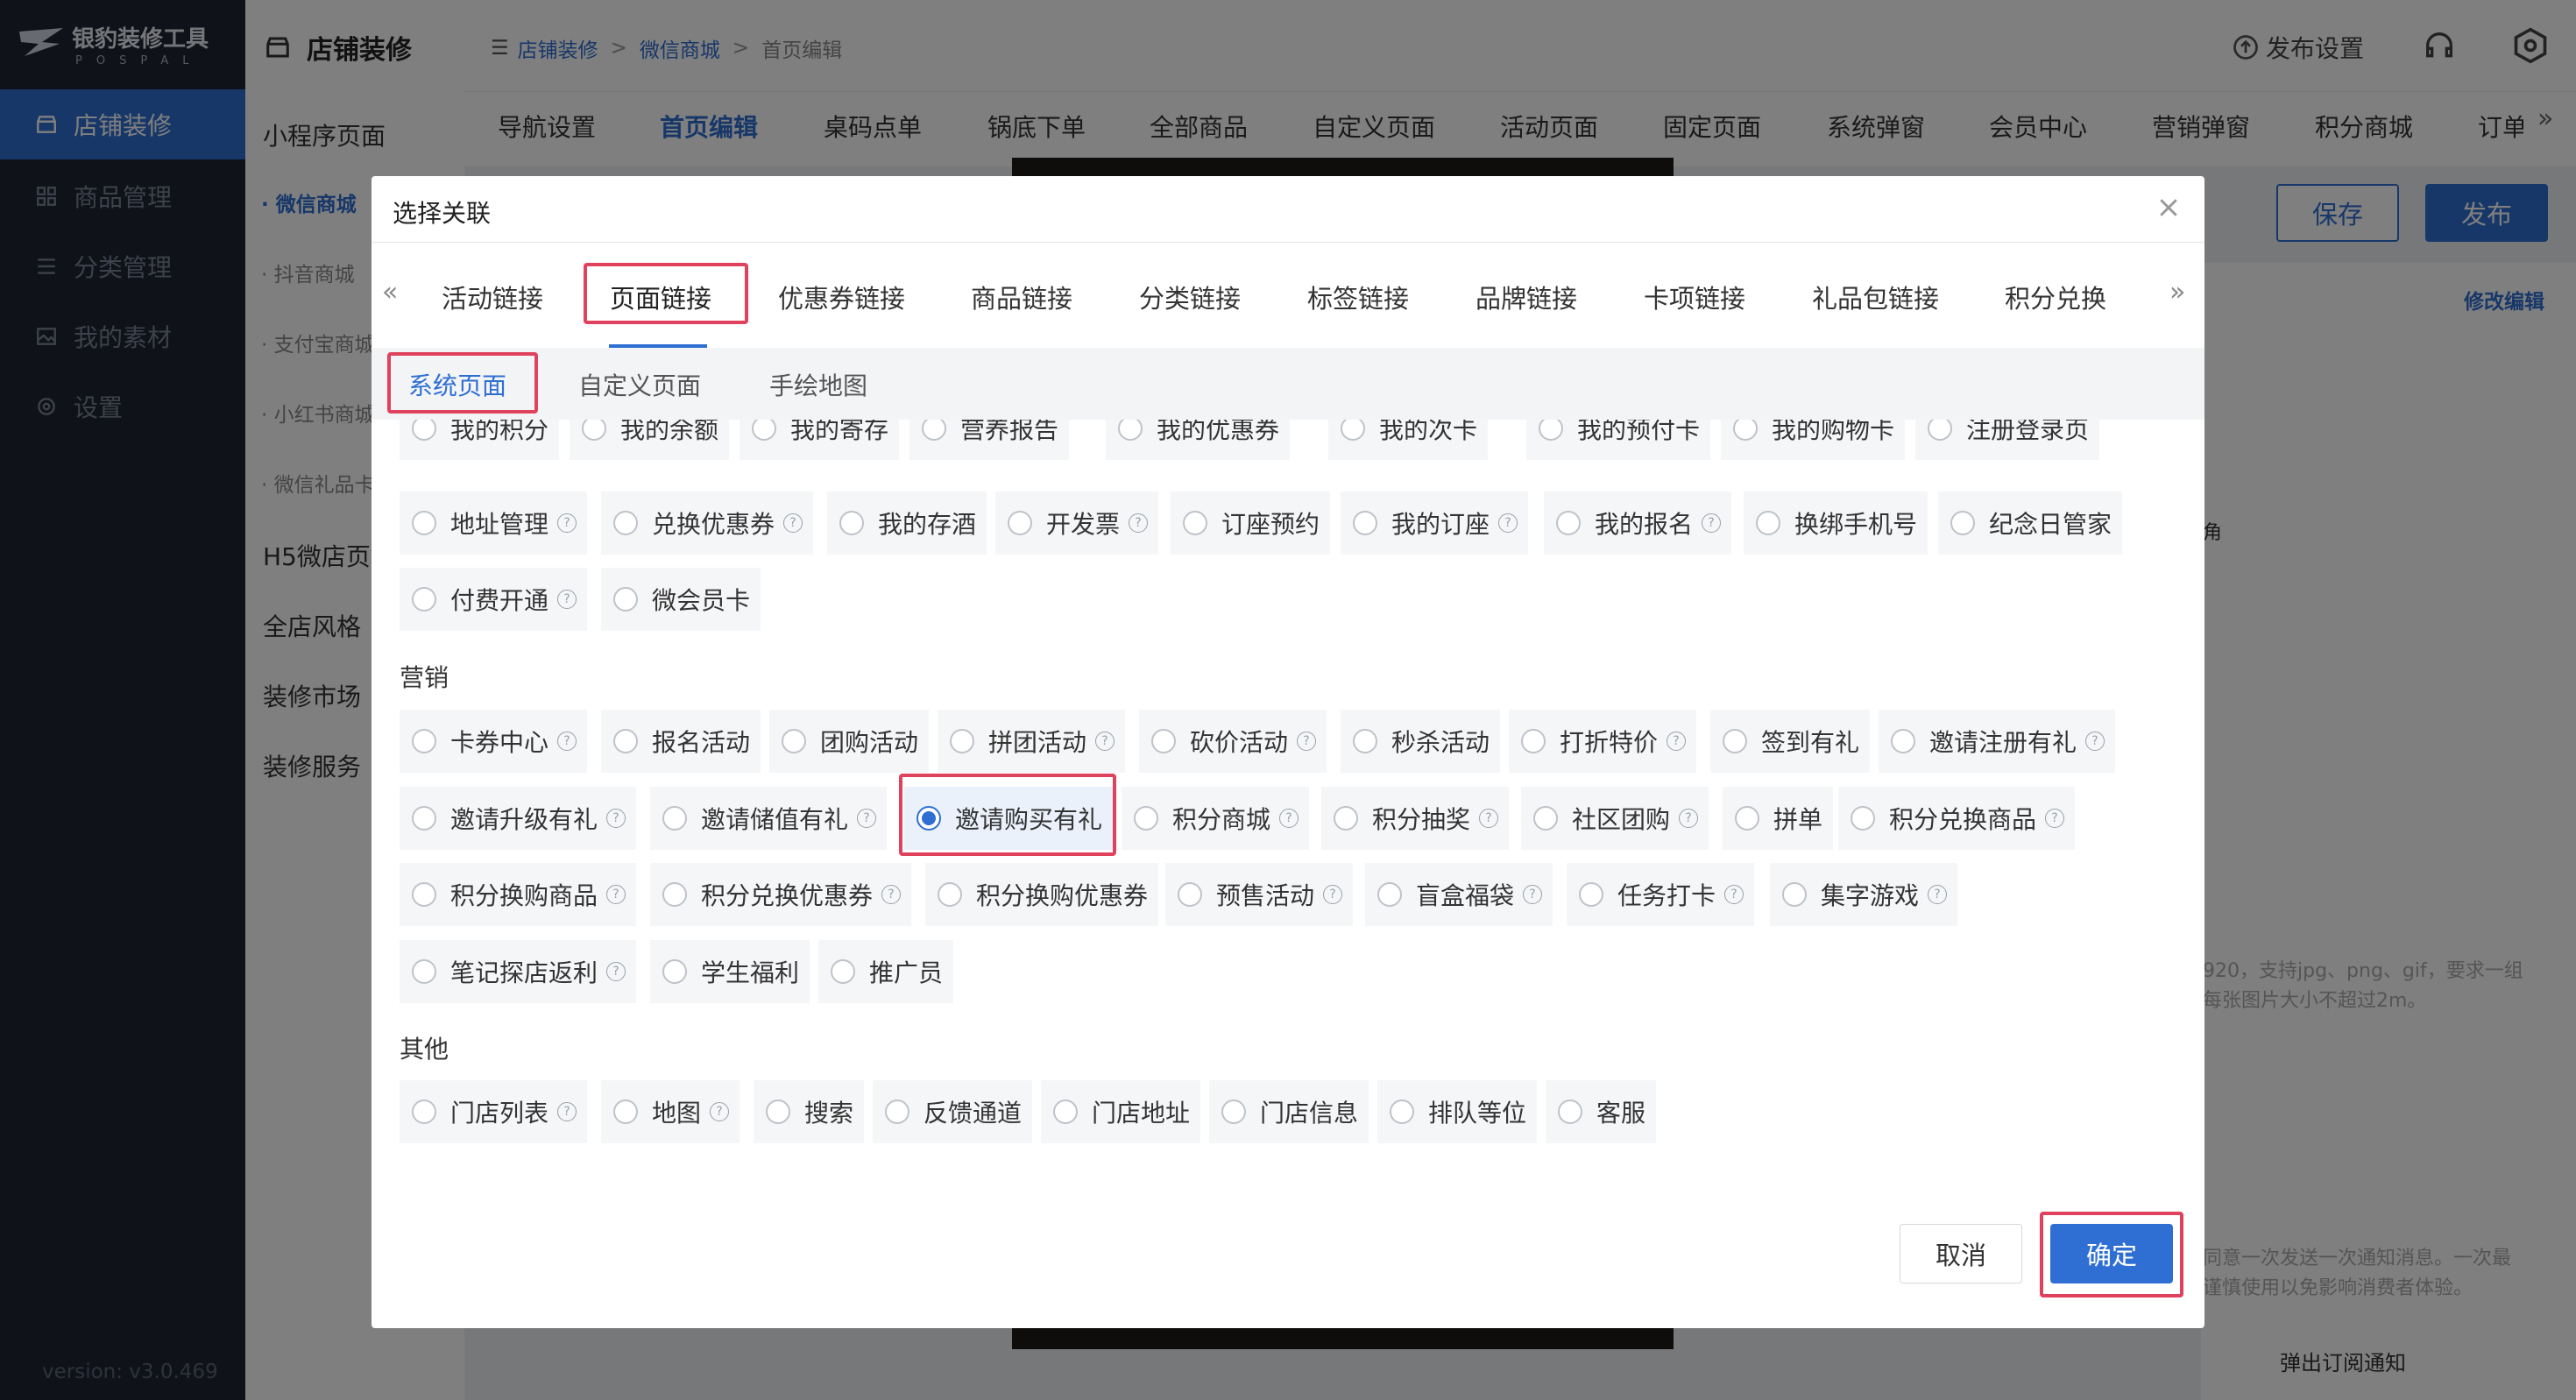 The height and width of the screenshot is (1400, 2576). Describe the element at coordinates (1358, 297) in the screenshot. I see `tab-tag-link: 标签链接` at that location.